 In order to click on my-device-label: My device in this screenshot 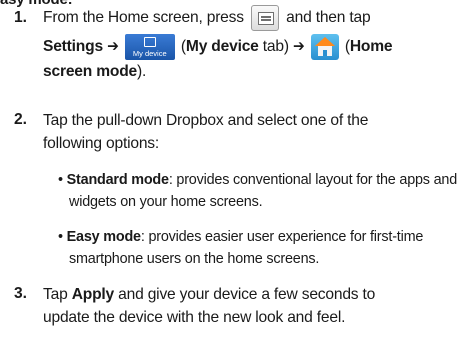, I will do `click(222, 46)`.